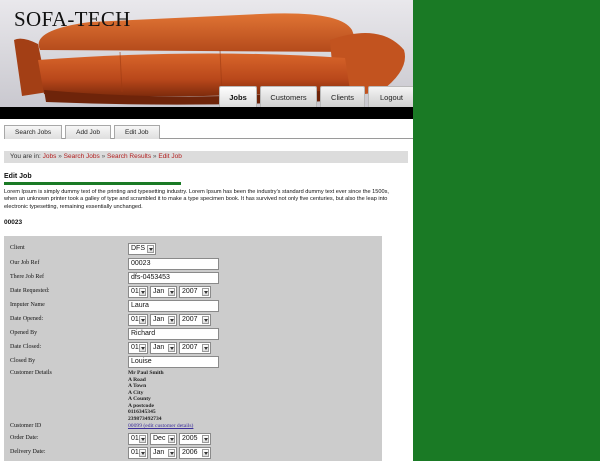 This screenshot has height=461, width=600. Describe the element at coordinates (26, 426) in the screenshot. I see `customer-id-label: Customer ID` at that location.